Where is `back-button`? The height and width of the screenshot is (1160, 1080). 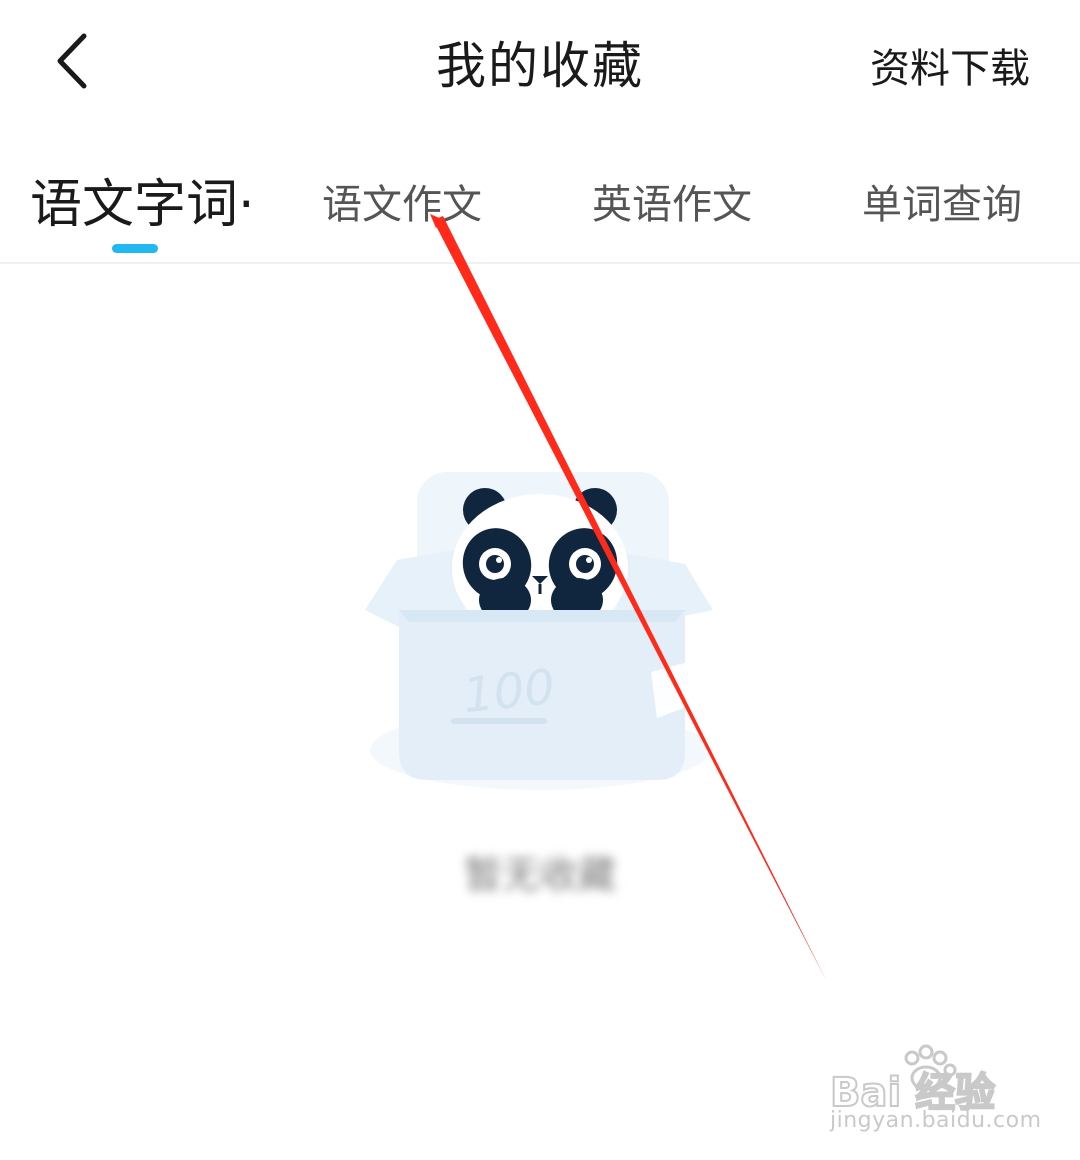
back-button is located at coordinates (75, 60).